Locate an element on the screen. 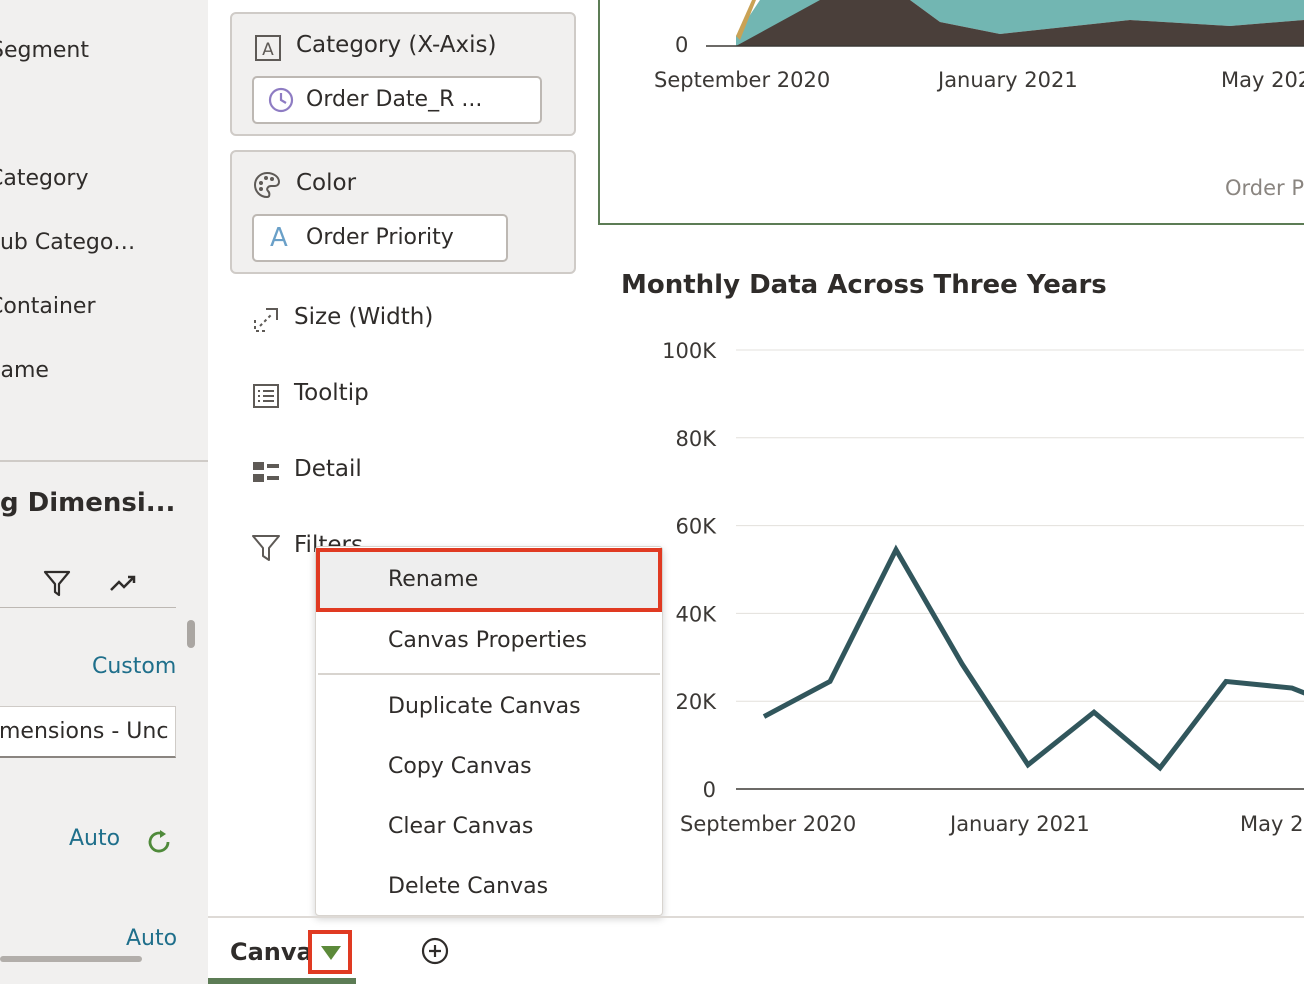 Image resolution: width=1304 pixels, height=984 pixels. menu-item-delete-canvas: Delete Canvas is located at coordinates (489, 887).